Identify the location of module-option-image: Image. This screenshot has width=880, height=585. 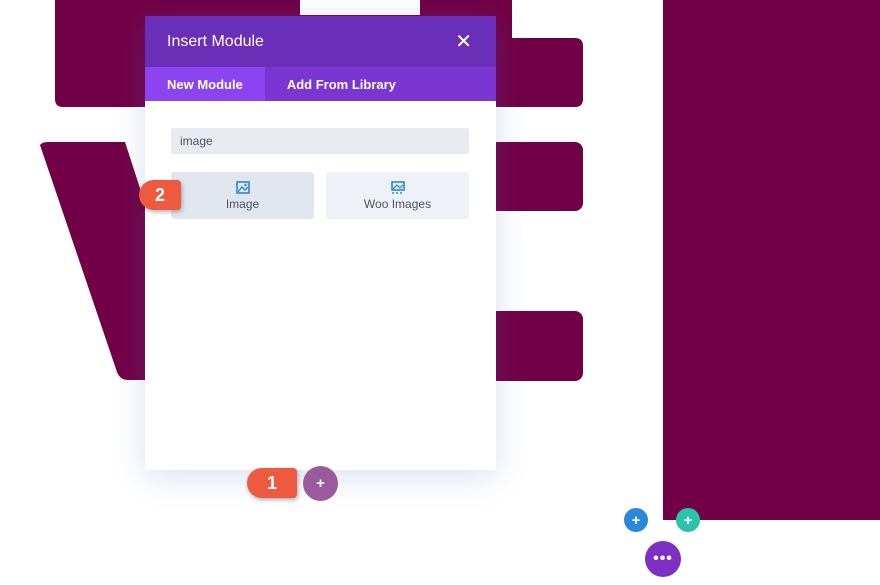
(242, 195).